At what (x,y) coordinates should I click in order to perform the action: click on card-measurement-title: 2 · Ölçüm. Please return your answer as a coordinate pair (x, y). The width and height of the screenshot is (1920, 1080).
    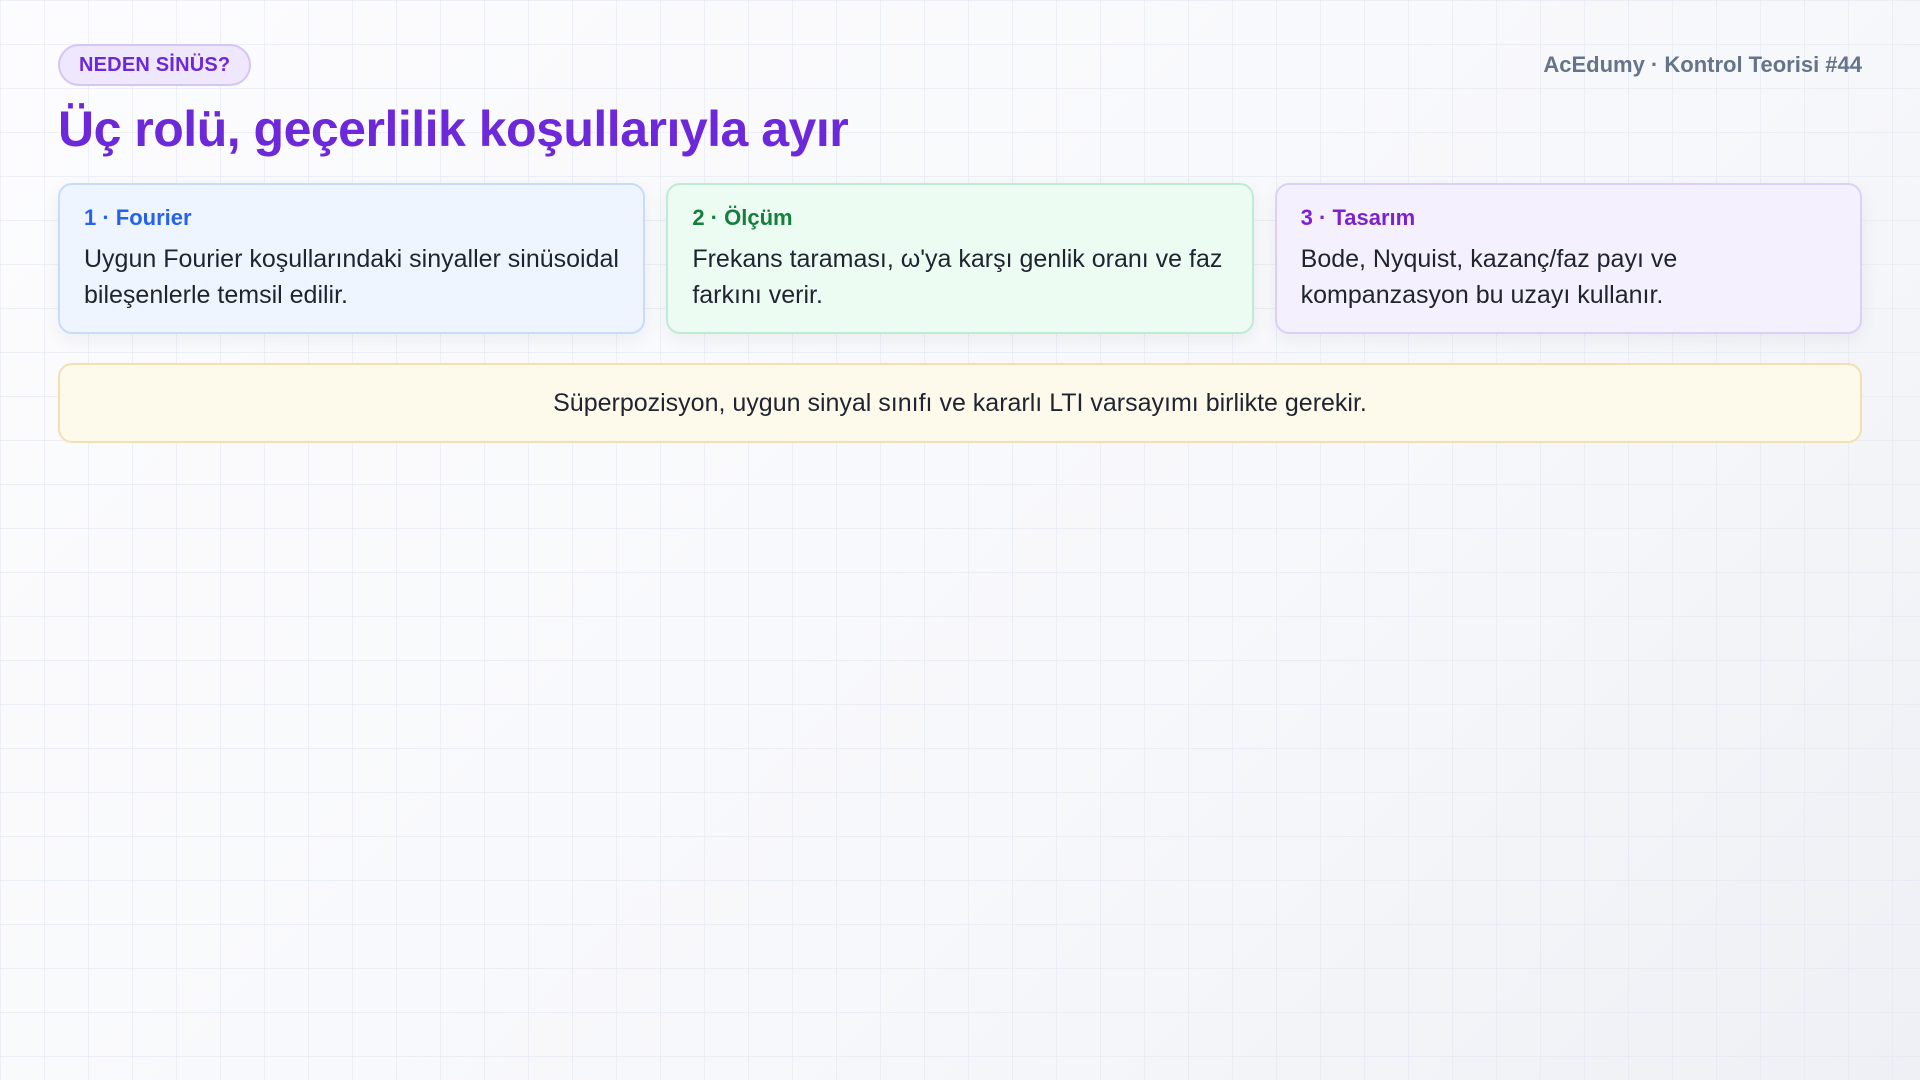
    Looking at the image, I should click on (742, 217).